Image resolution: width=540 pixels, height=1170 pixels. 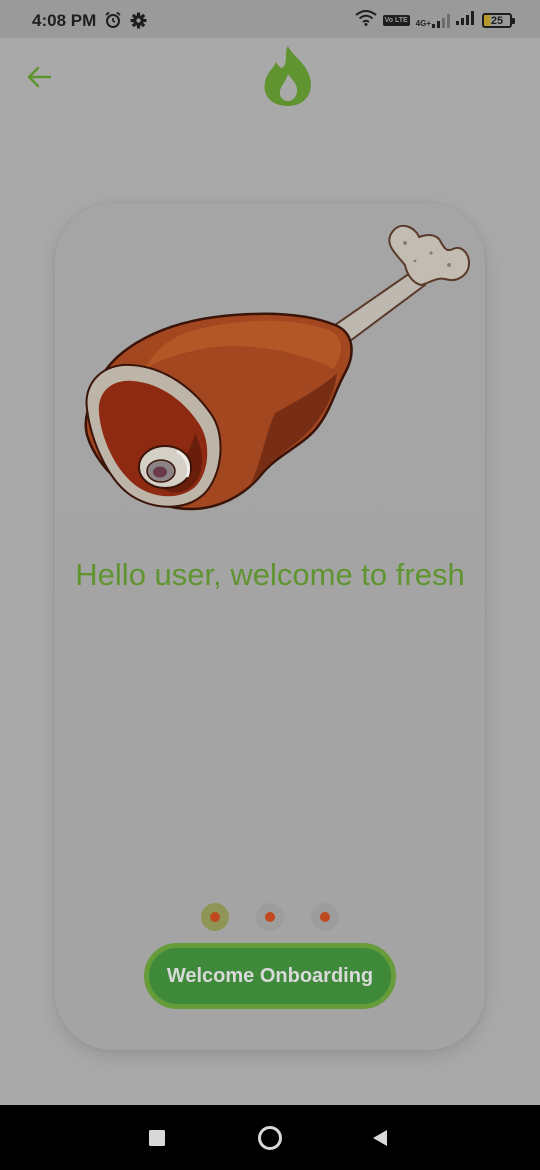 I want to click on home-circle-icon, so click(x=270, y=1140).